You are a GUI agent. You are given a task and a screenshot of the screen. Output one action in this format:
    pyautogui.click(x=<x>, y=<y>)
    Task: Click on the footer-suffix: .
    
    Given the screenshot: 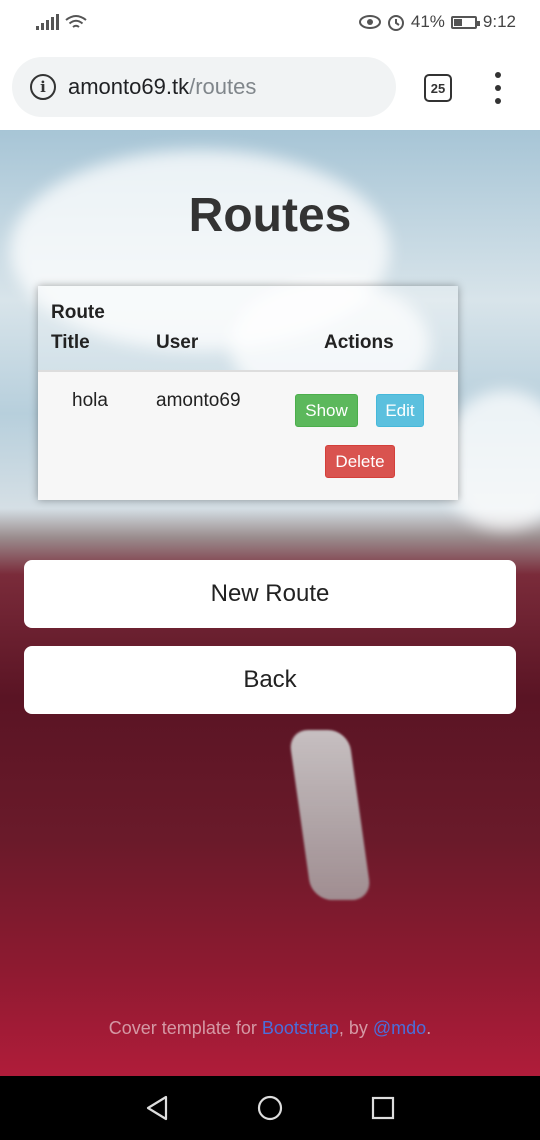 What is the action you would take?
    pyautogui.click(x=429, y=1028)
    